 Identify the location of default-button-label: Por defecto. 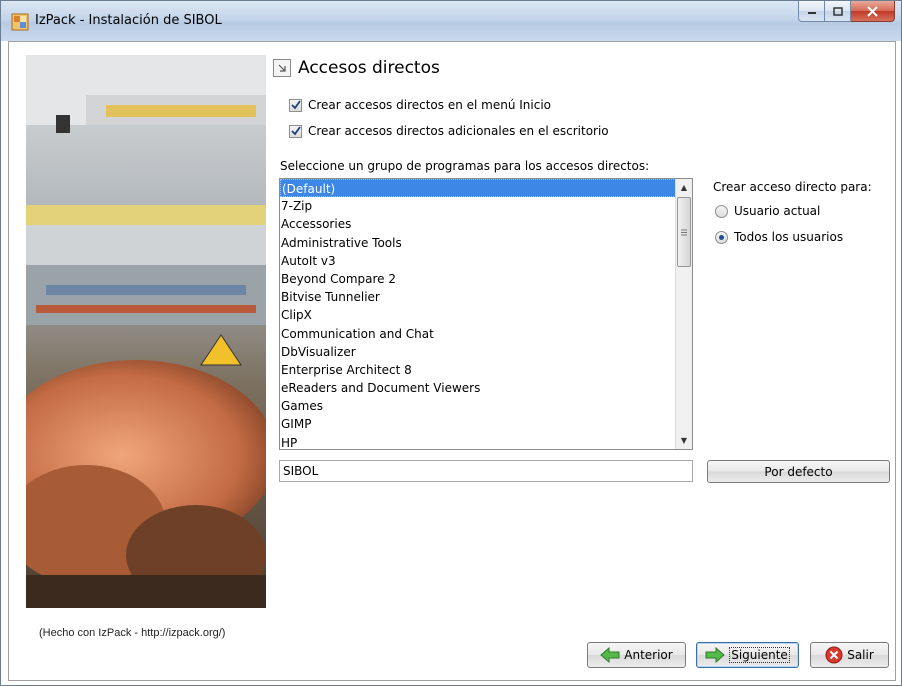
(798, 471).